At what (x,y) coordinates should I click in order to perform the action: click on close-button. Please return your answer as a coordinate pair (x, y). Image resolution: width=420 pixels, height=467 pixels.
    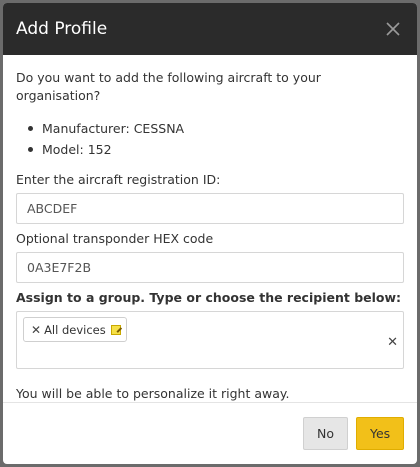
    Looking at the image, I should click on (393, 29).